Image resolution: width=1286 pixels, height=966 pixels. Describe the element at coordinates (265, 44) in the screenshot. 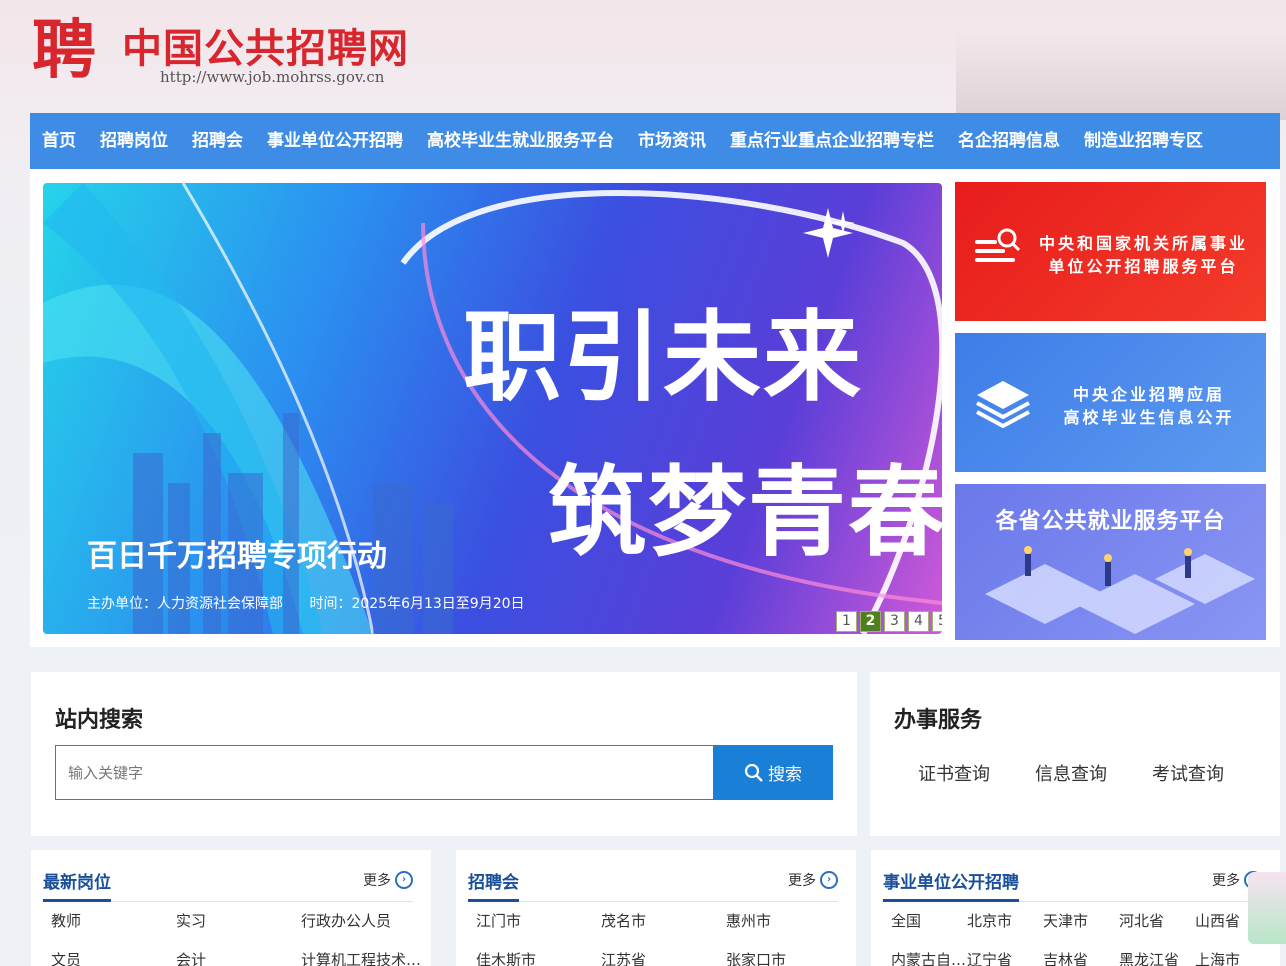

I see `site-title: 中国公共招聘网` at that location.